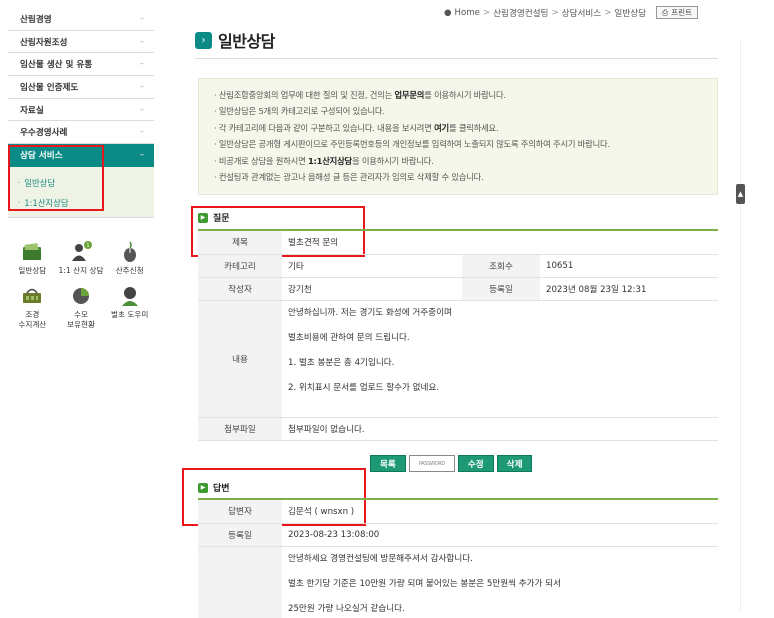  What do you see at coordinates (458, 289) in the screenshot?
I see `table-row: 작성자 강기천 등록일 2023년 08월 23일 12:31` at bounding box center [458, 289].